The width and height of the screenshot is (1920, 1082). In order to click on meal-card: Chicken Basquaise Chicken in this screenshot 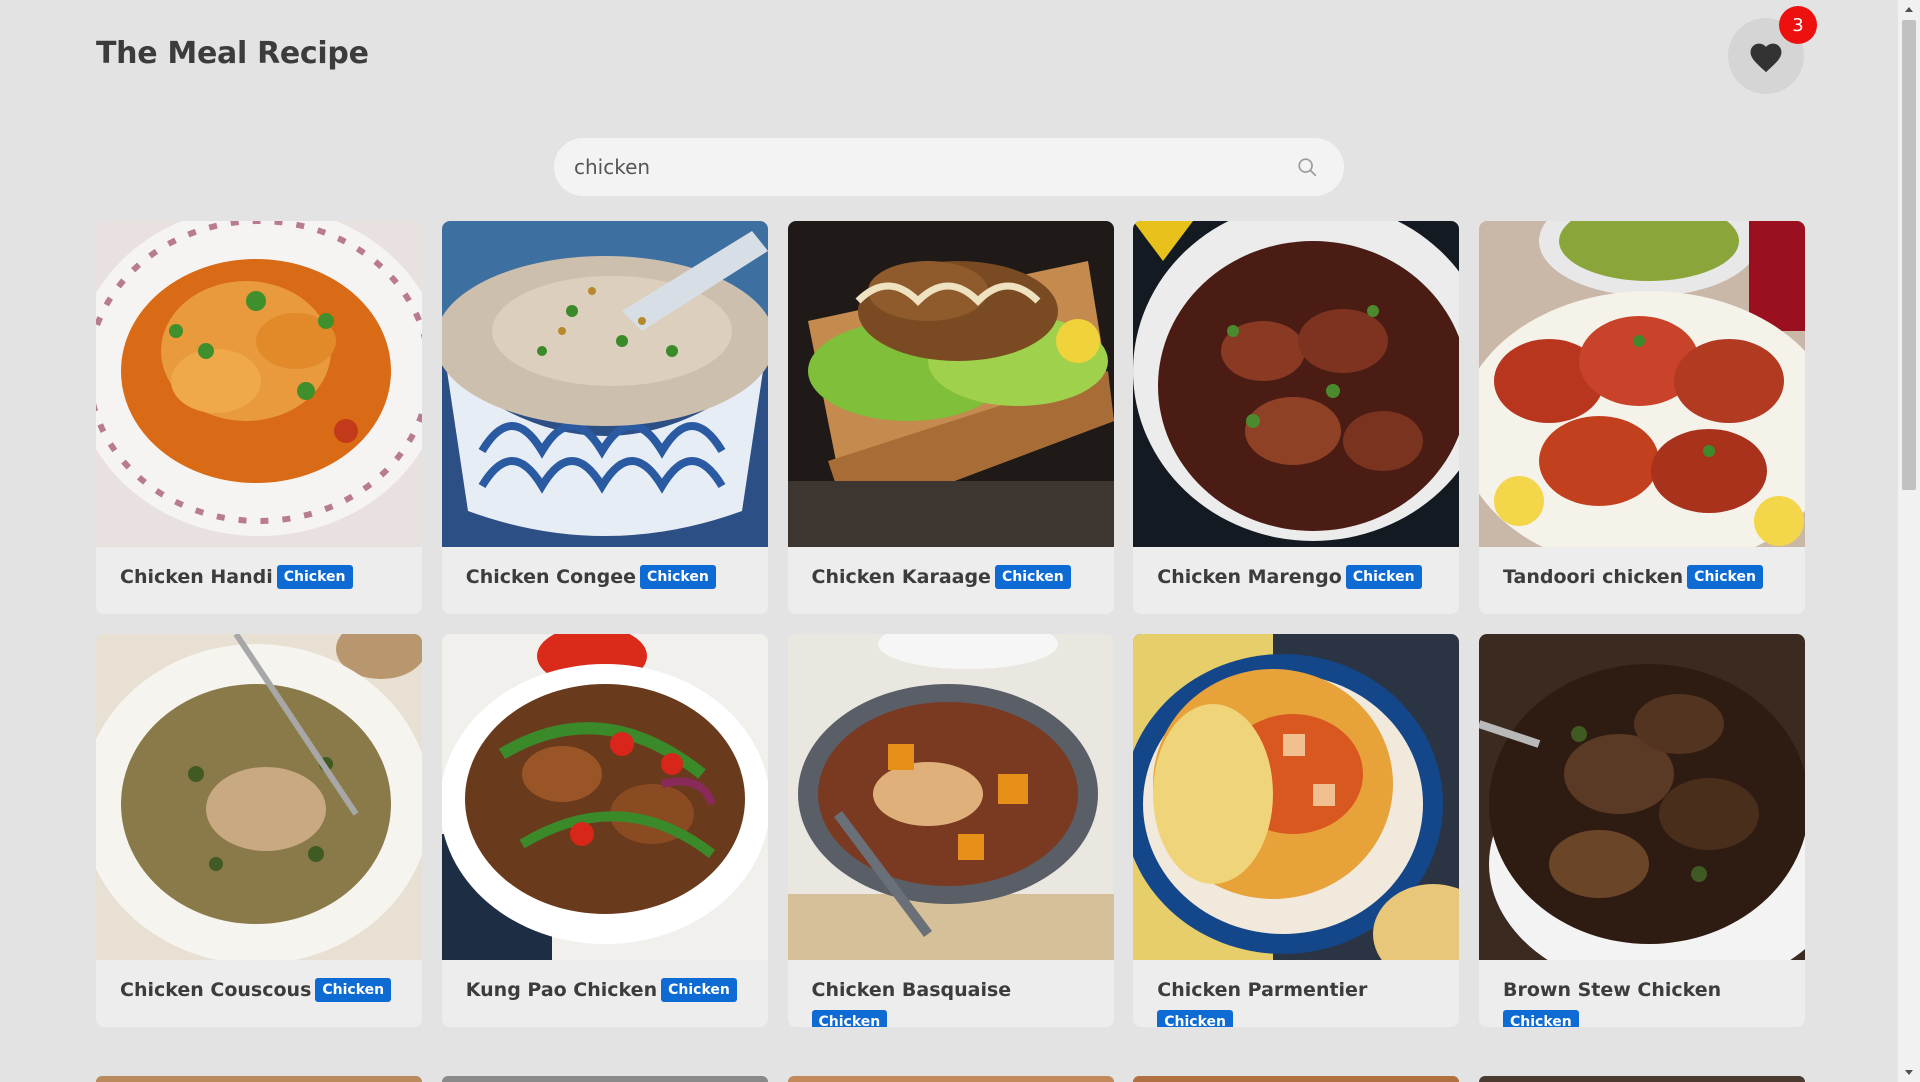, I will do `click(950, 830)`.